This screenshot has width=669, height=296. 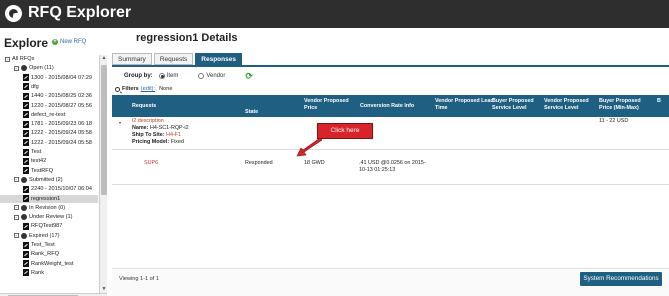 What do you see at coordinates (49, 124) in the screenshot?
I see `tree-item: 1781 - 2015/09/23 06:18` at bounding box center [49, 124].